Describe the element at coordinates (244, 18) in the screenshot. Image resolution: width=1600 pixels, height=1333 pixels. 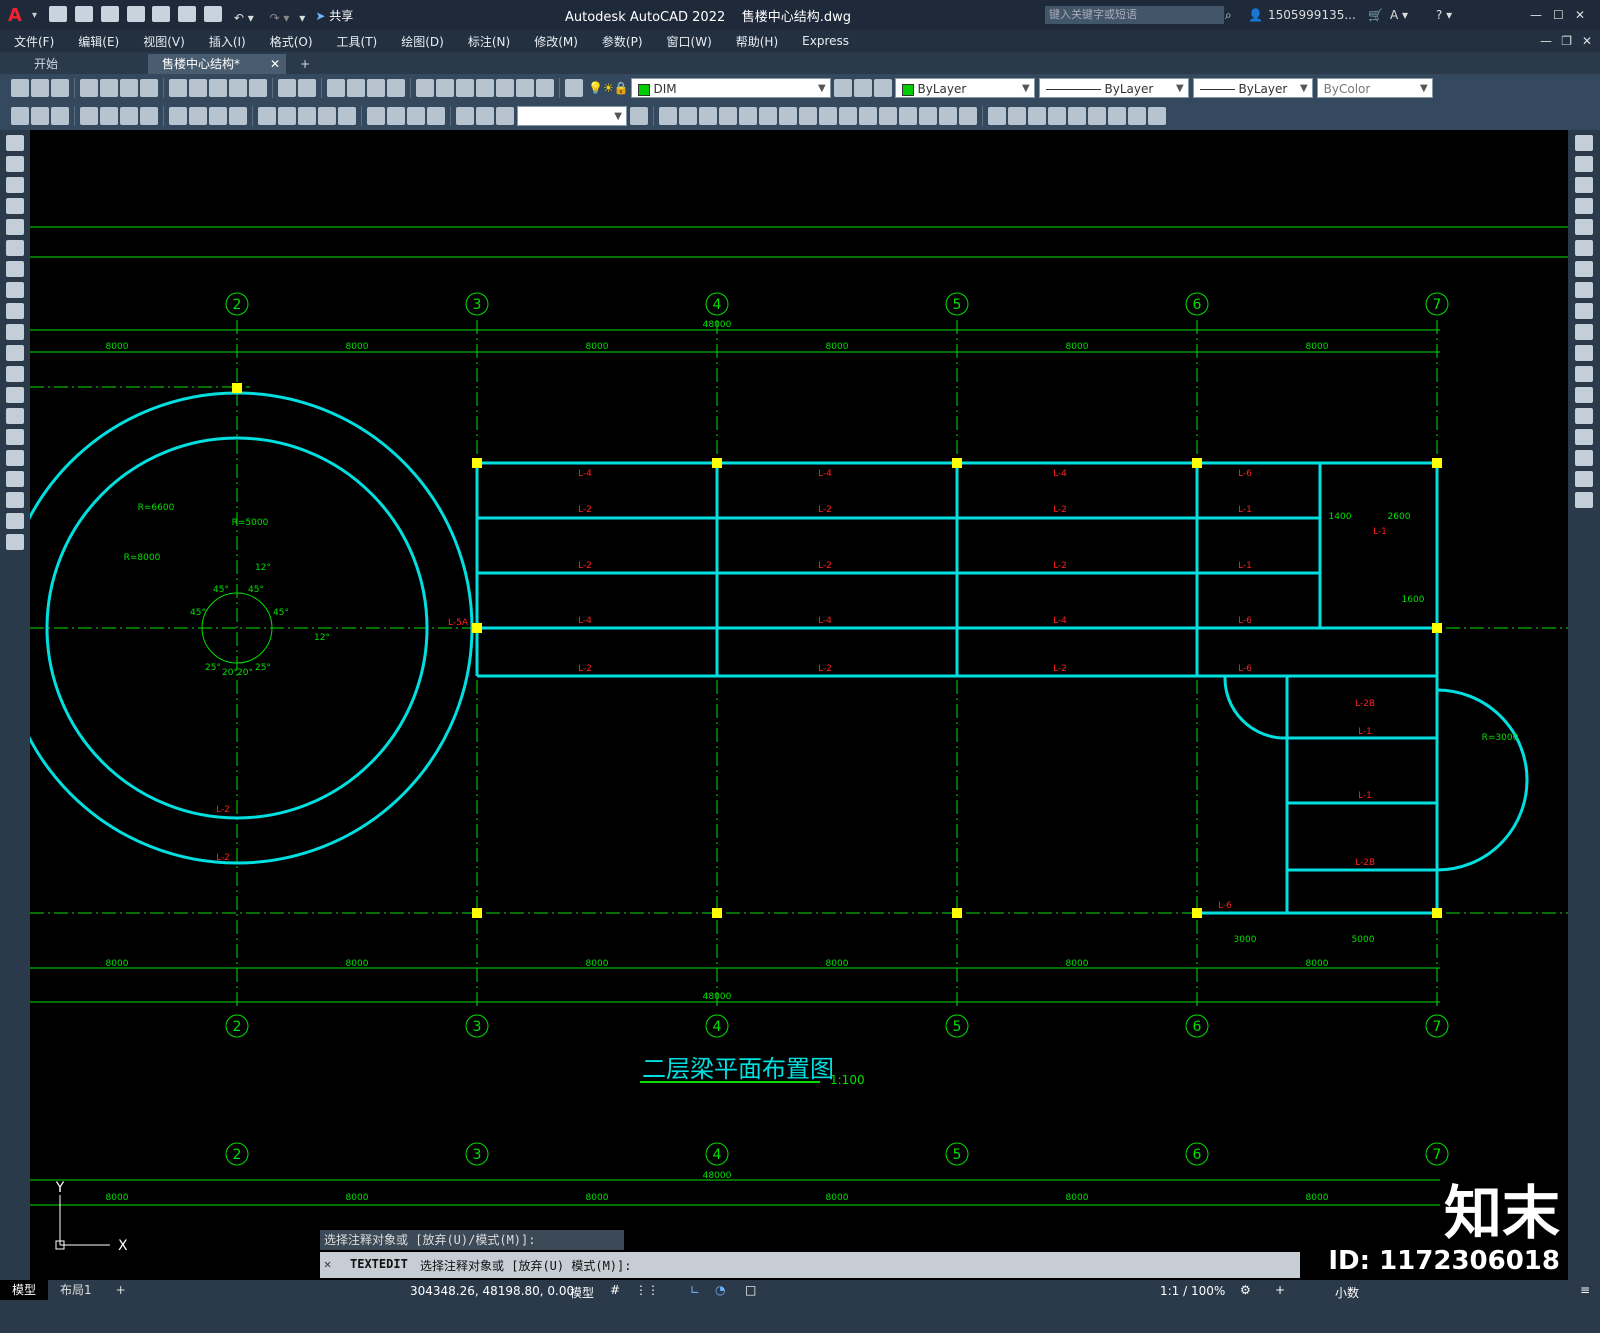
I see `undo-icon: ↶ ▾` at that location.